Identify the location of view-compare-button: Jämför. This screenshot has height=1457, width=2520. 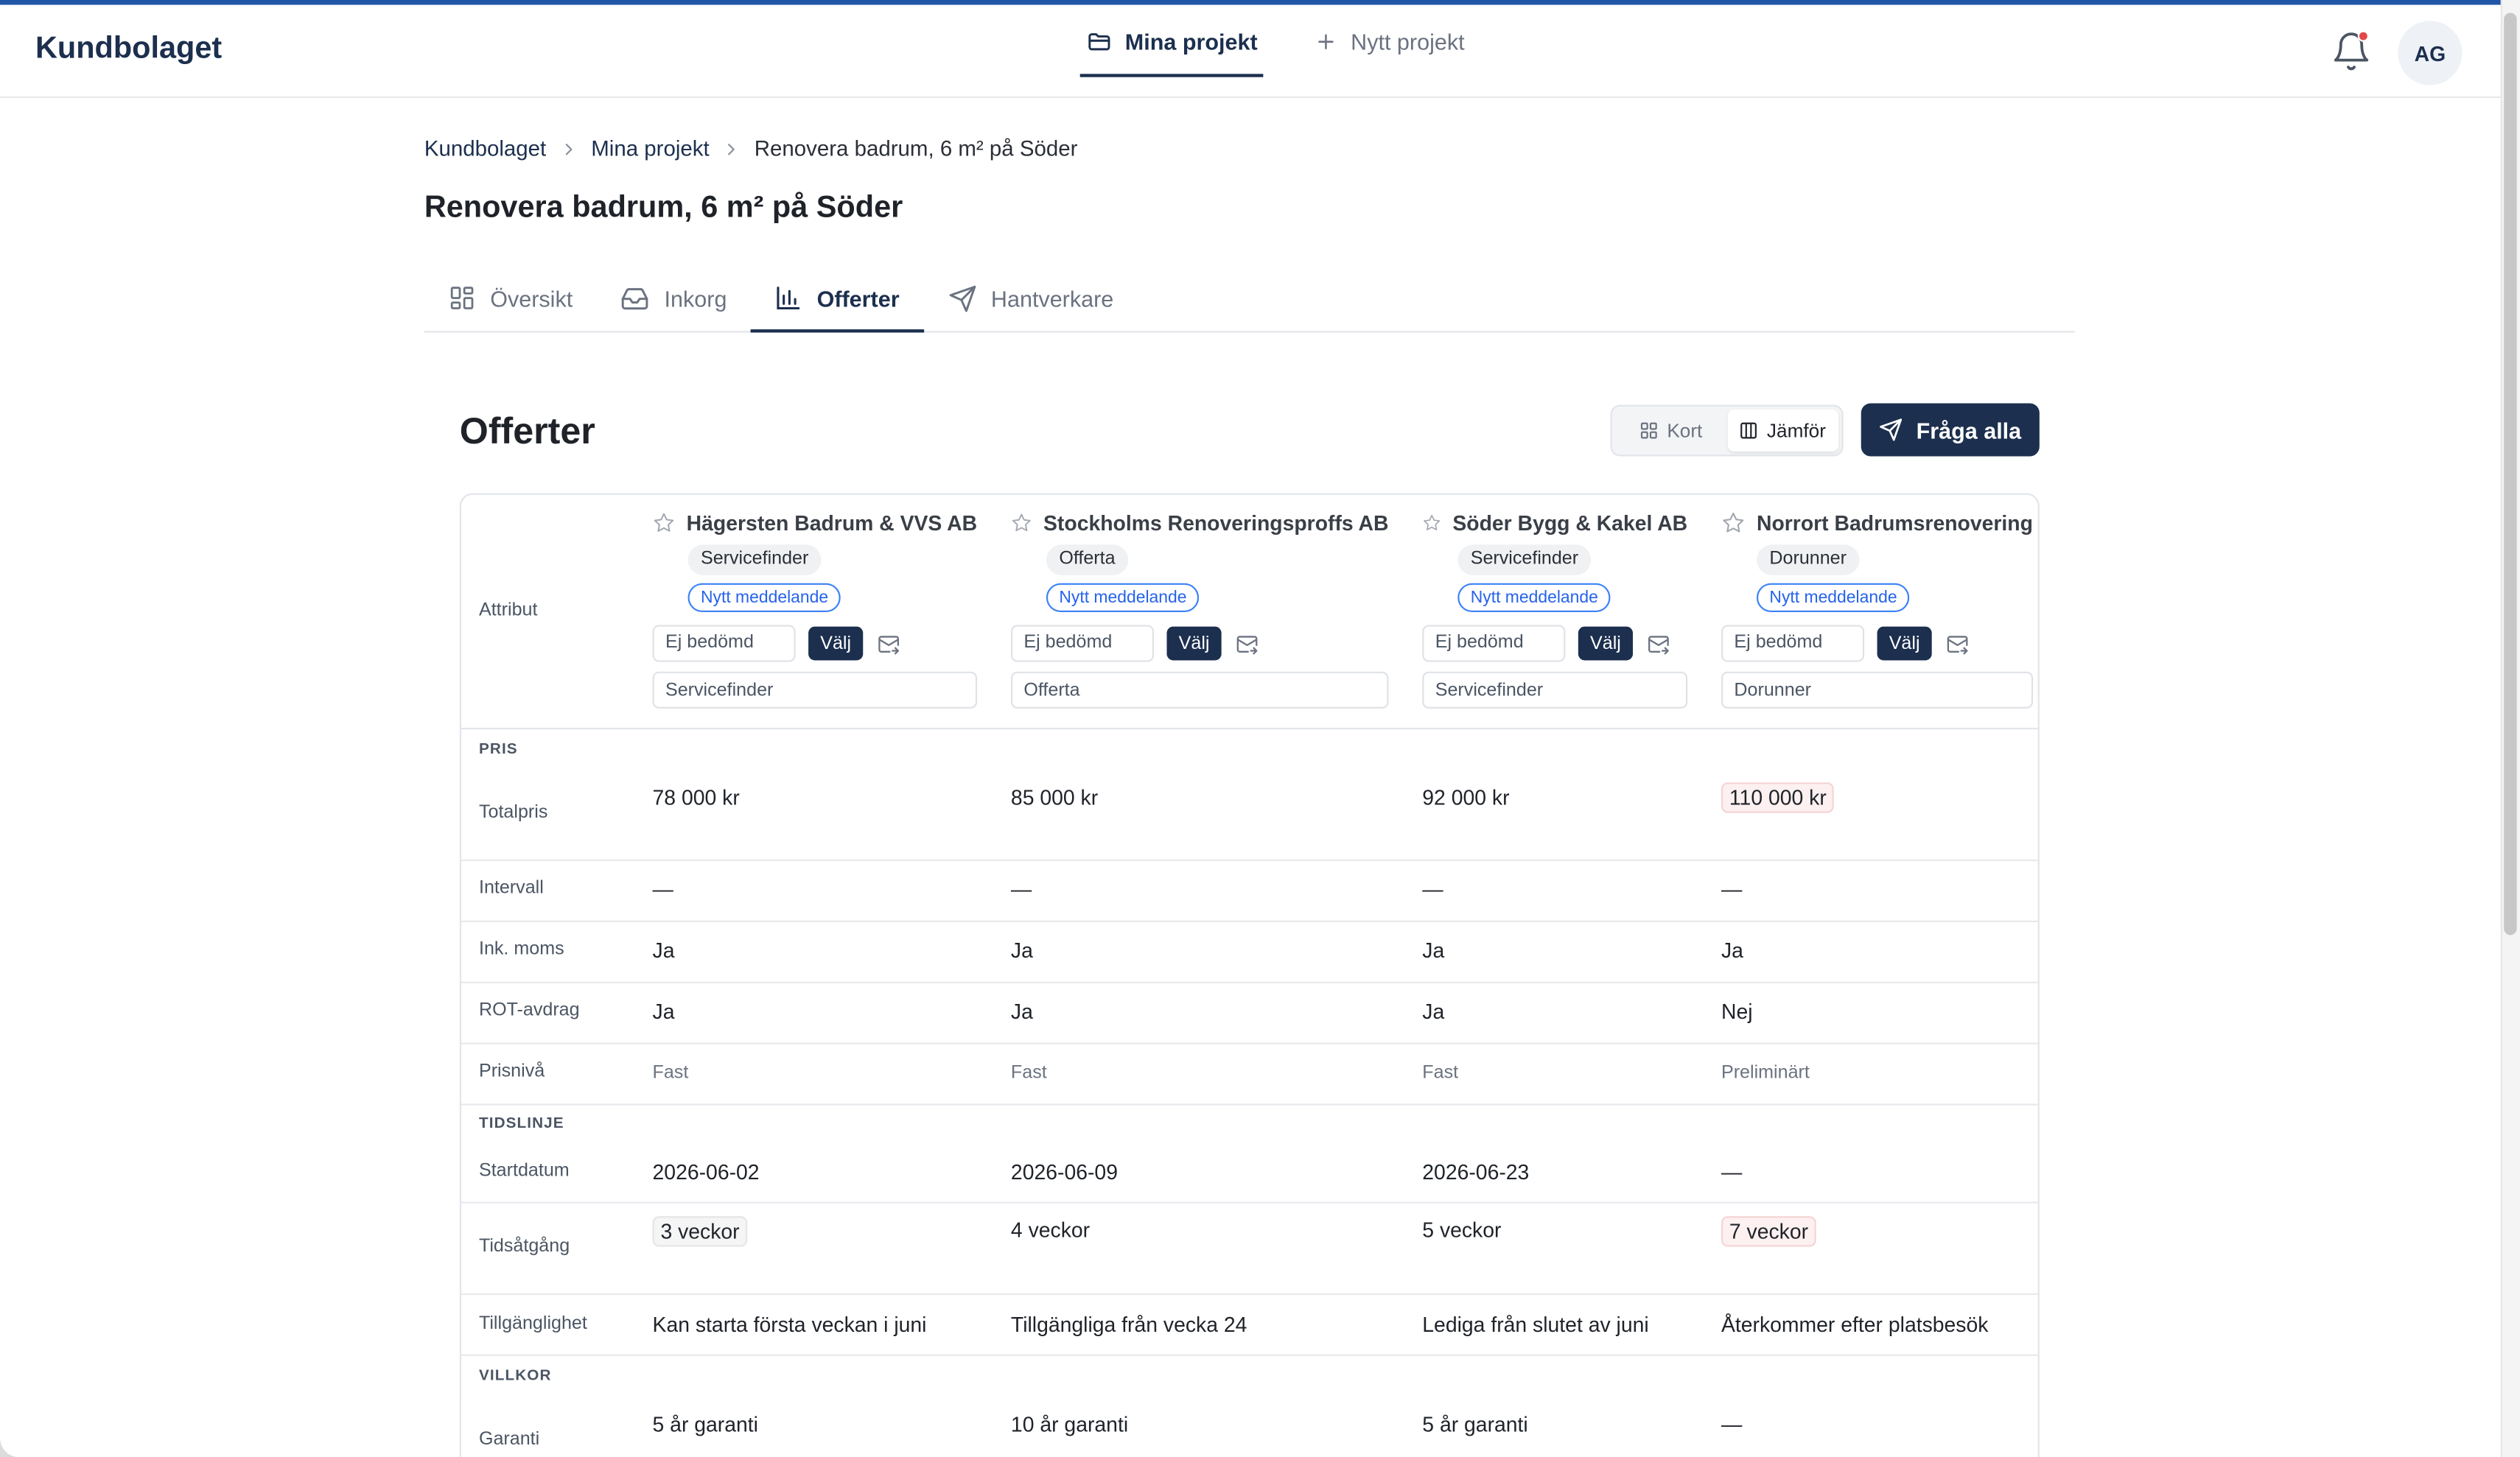
(1782, 431).